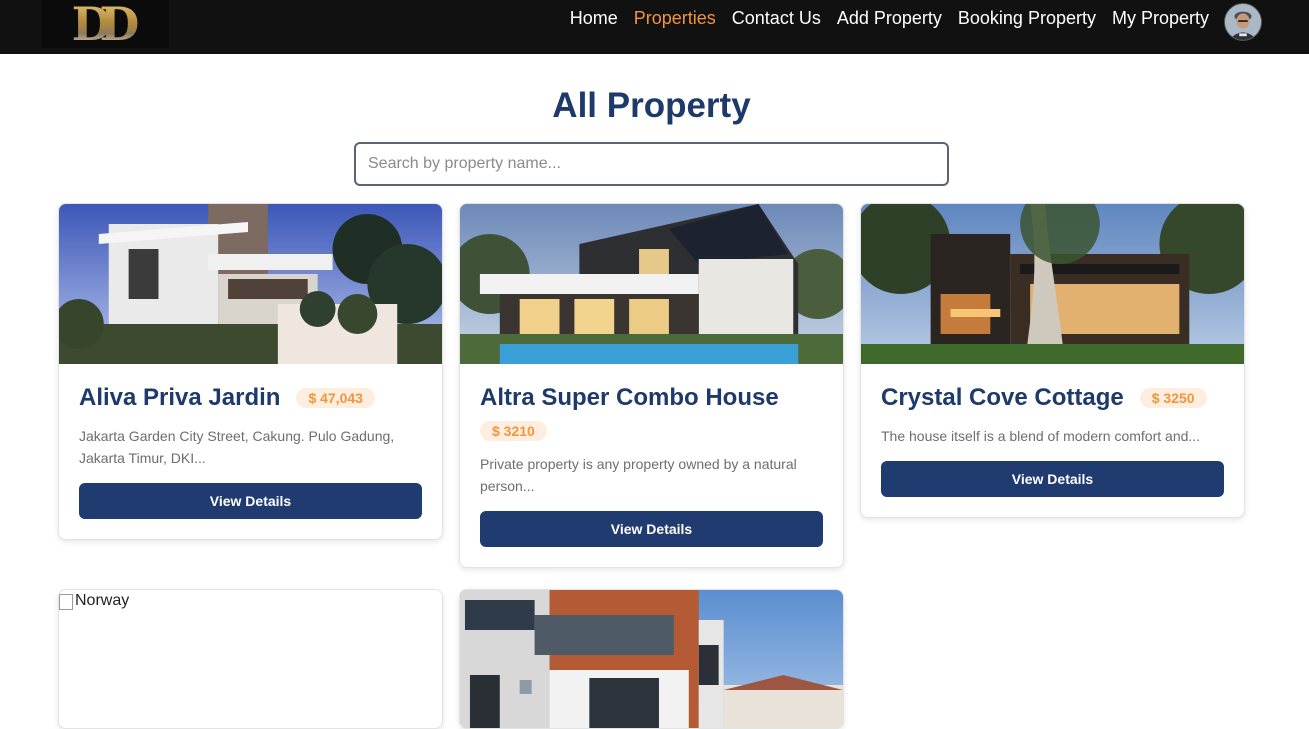 The width and height of the screenshot is (1309, 729). What do you see at coordinates (335, 398) in the screenshot?
I see `price-badge: $ 47,043` at bounding box center [335, 398].